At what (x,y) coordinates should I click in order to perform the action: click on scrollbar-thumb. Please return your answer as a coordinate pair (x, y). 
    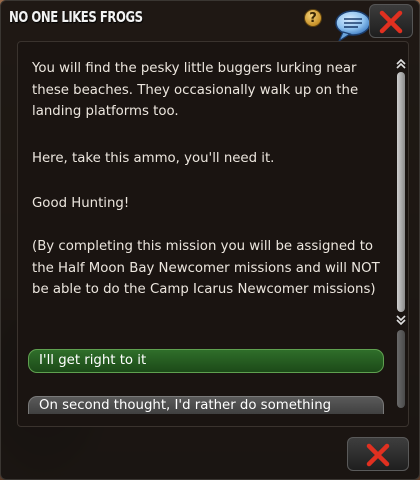
    Looking at the image, I should click on (401, 192).